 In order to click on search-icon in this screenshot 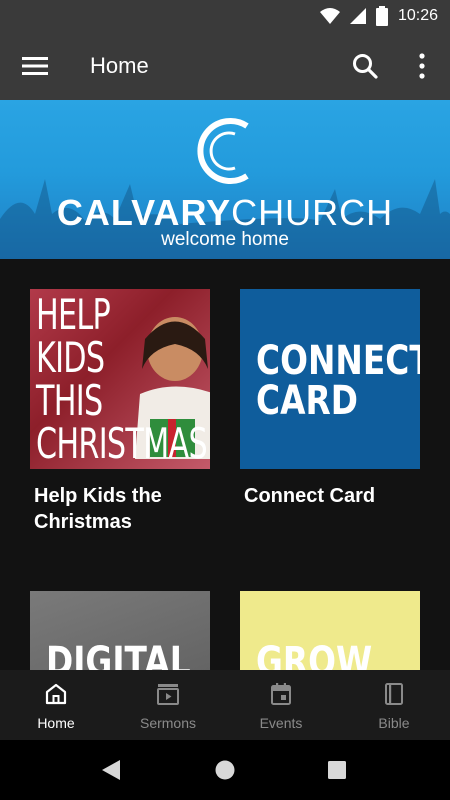, I will do `click(365, 66)`.